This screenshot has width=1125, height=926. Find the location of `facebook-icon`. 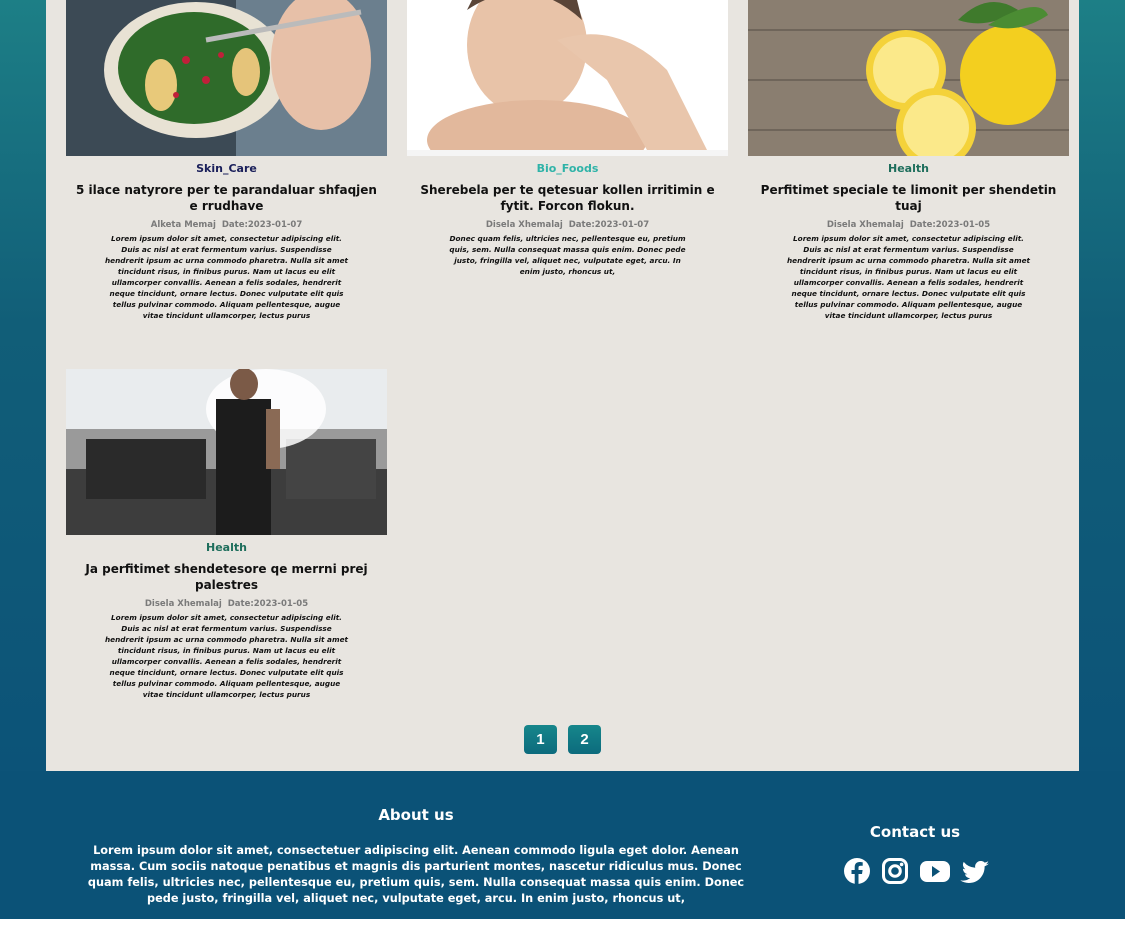

facebook-icon is located at coordinates (857, 871).